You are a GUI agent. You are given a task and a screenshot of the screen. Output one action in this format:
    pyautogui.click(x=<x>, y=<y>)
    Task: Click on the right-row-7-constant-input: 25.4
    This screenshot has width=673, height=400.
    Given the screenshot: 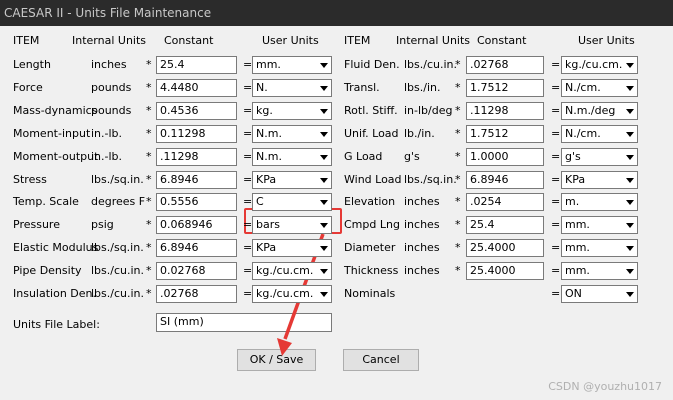 What is the action you would take?
    pyautogui.click(x=505, y=225)
    